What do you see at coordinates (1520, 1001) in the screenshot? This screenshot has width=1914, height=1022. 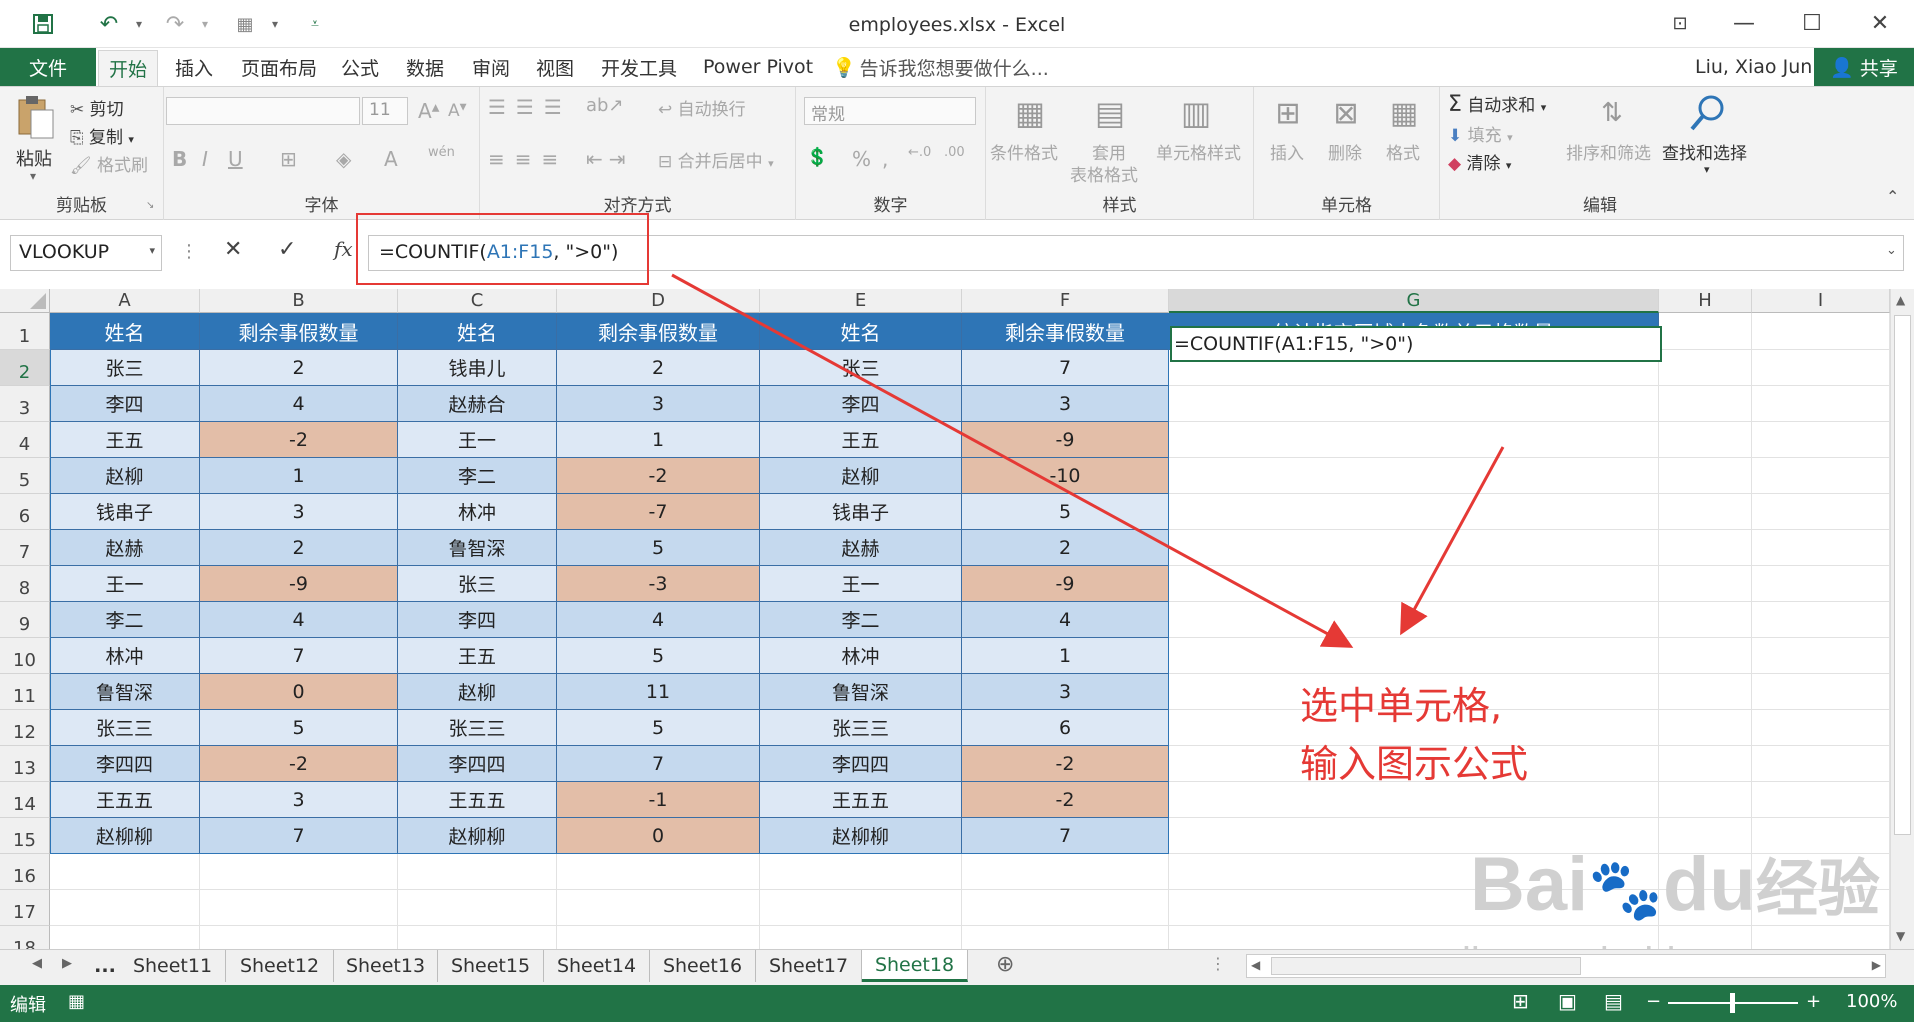 I see `normal-view-icon: ⊞` at bounding box center [1520, 1001].